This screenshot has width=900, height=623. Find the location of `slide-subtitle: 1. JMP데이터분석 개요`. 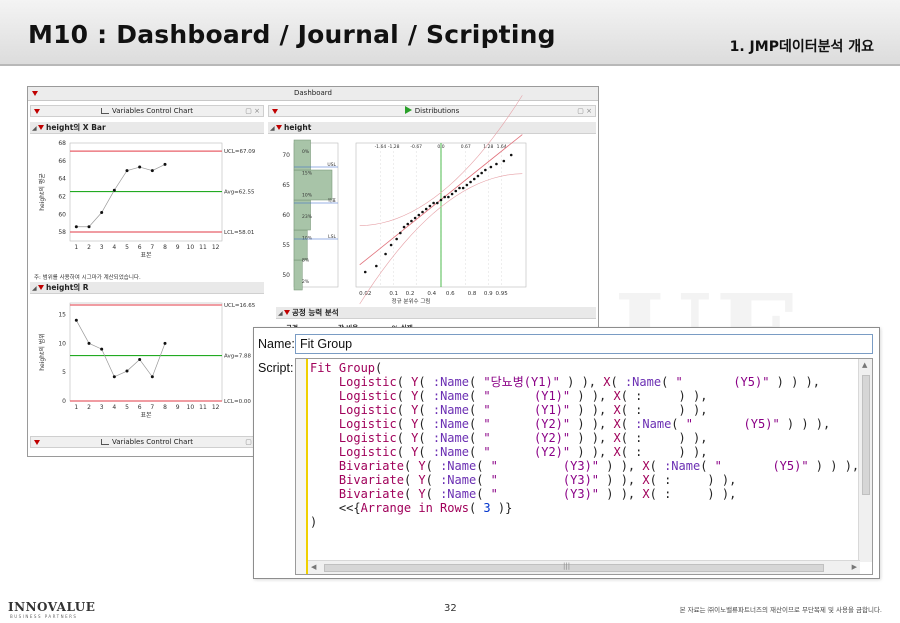

slide-subtitle: 1. JMP데이터분석 개요 is located at coordinates (801, 47).